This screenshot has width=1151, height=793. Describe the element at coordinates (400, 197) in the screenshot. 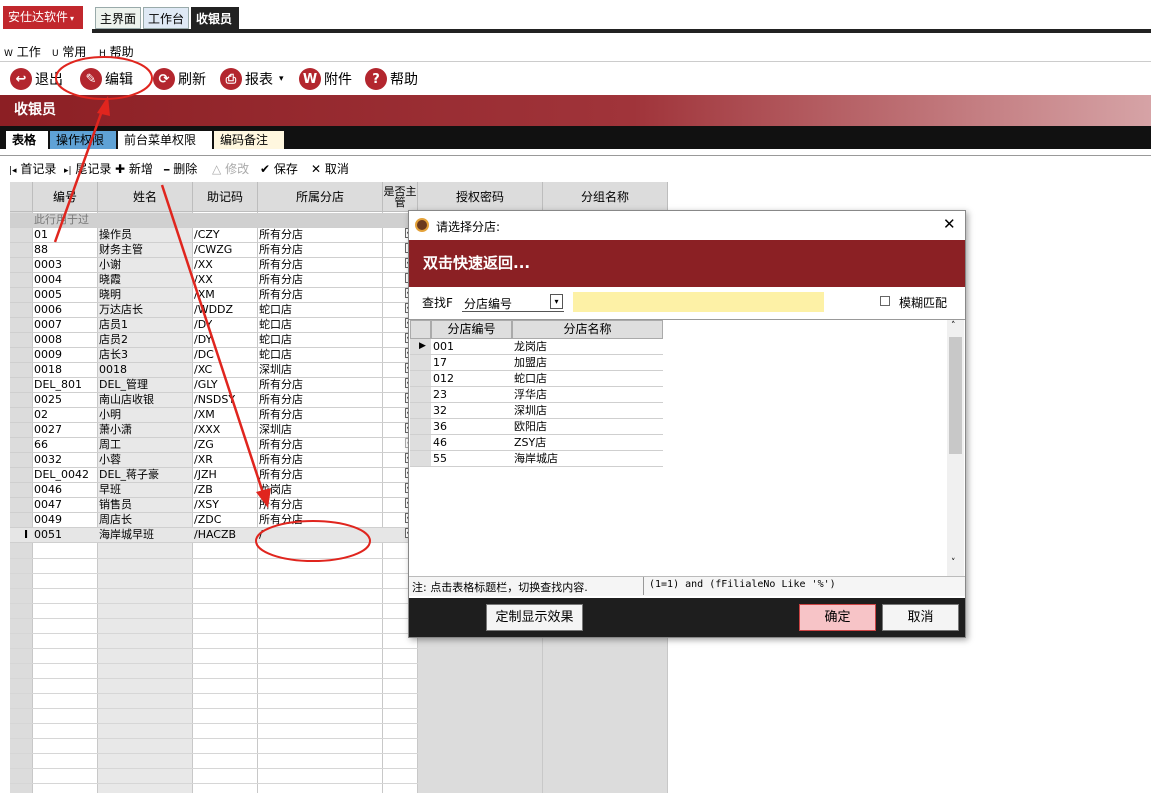

I see `column-header: 是否主管` at that location.